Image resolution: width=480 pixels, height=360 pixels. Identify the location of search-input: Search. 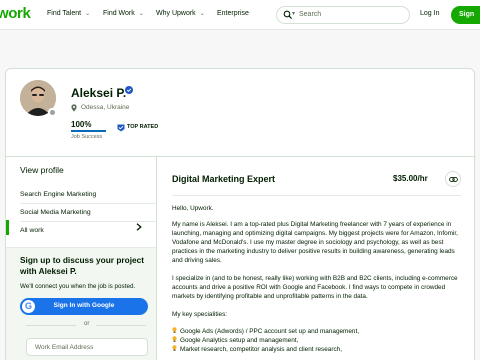
(310, 14).